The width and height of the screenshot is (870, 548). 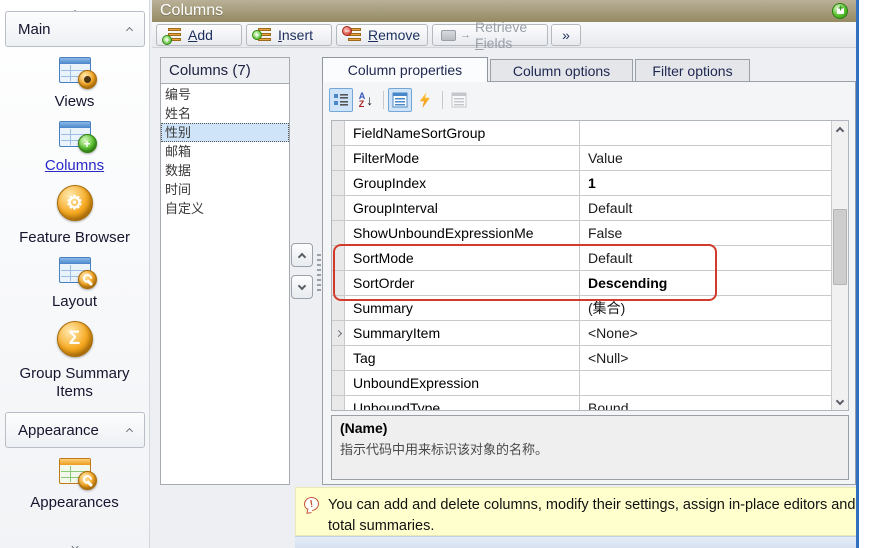 What do you see at coordinates (692, 70) in the screenshot?
I see `tab-filter-options: Filter options` at bounding box center [692, 70].